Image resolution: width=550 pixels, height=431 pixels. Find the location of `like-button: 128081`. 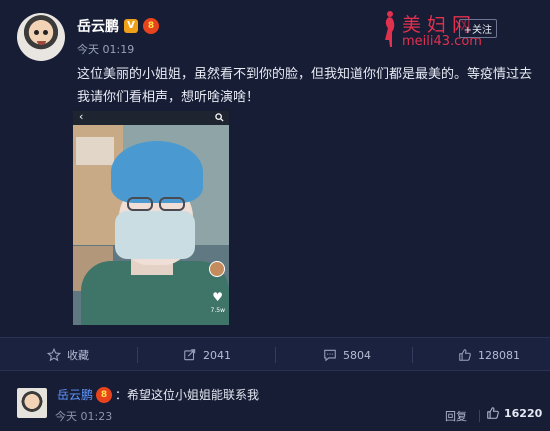

like-button: 128081 is located at coordinates (489, 355).